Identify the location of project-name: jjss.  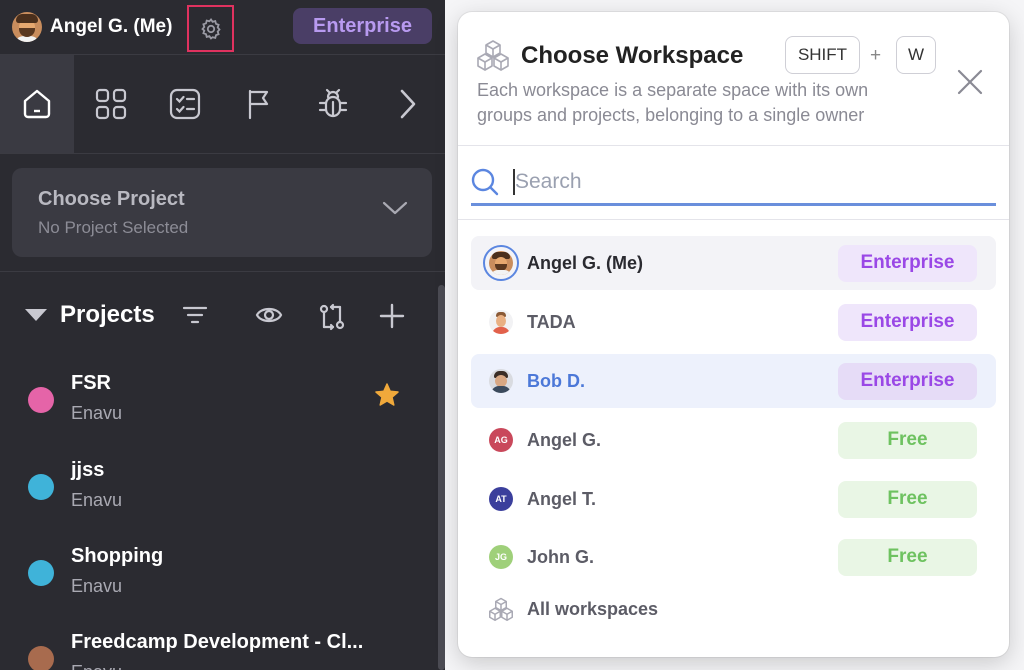
(88, 470).